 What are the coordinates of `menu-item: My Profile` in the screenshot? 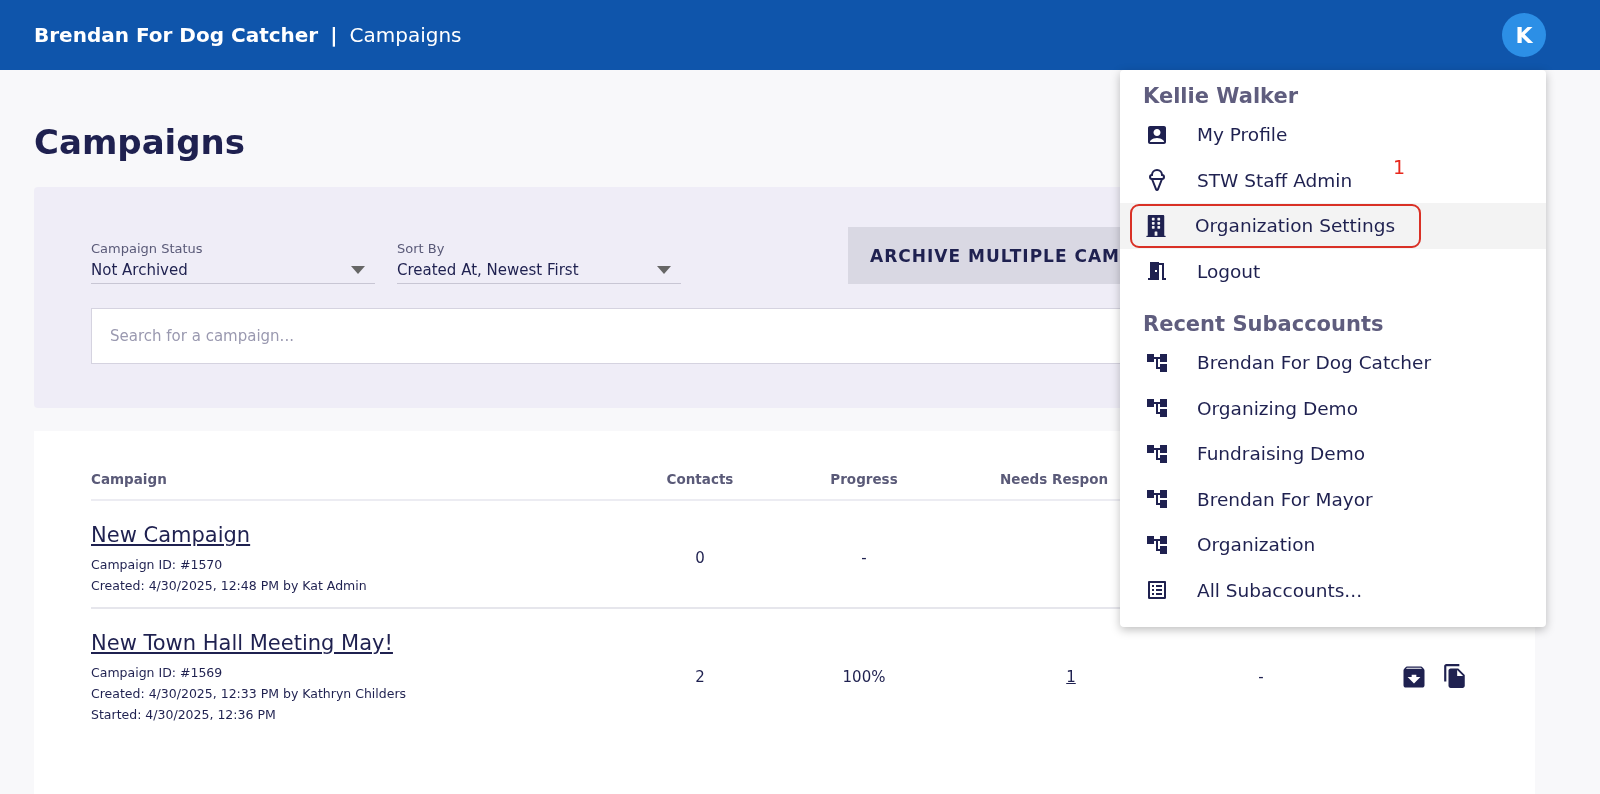 It's located at (1333, 135).